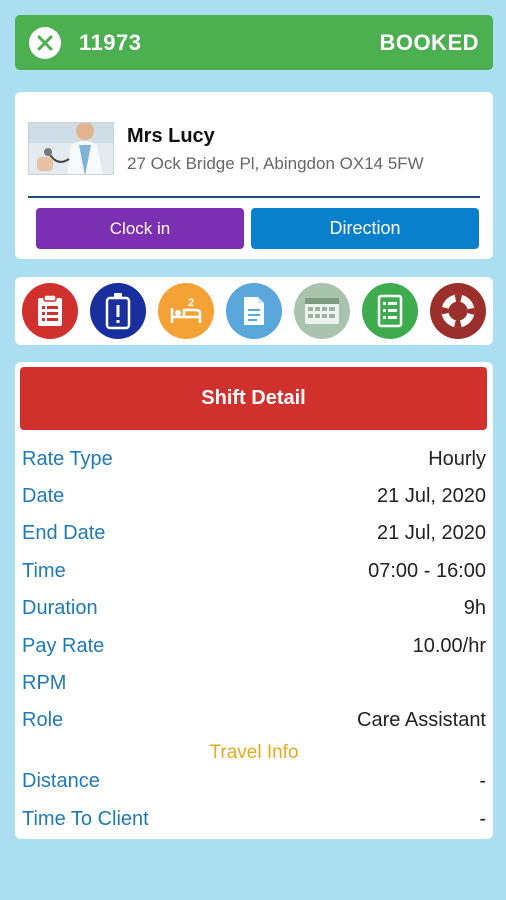  What do you see at coordinates (253, 398) in the screenshot?
I see `shift-detail-header: Shift Detail` at bounding box center [253, 398].